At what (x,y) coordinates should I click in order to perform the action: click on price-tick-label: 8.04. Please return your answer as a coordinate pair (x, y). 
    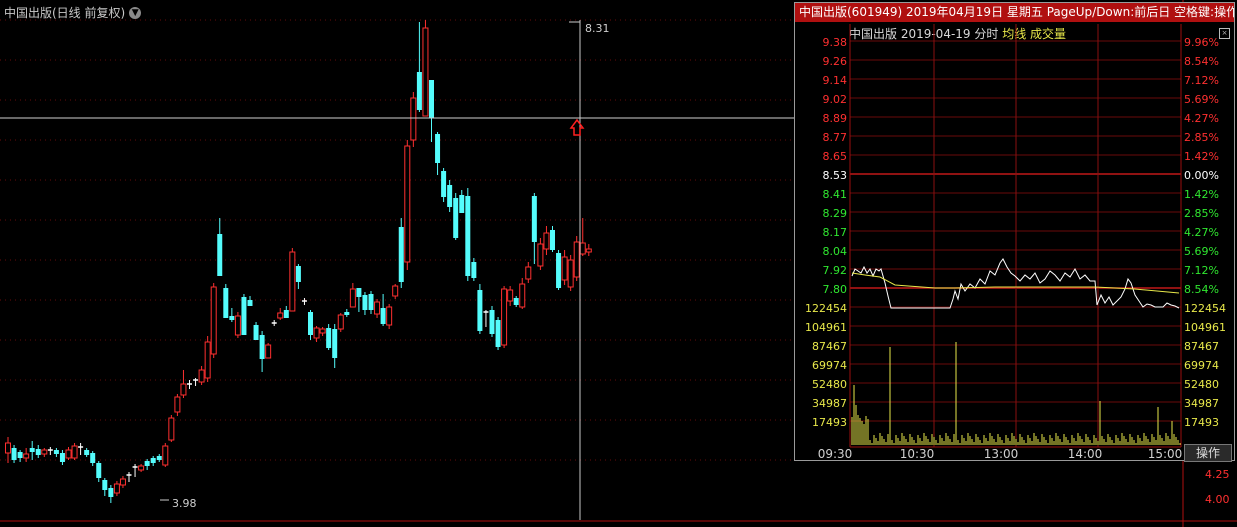
    Looking at the image, I should click on (835, 251).